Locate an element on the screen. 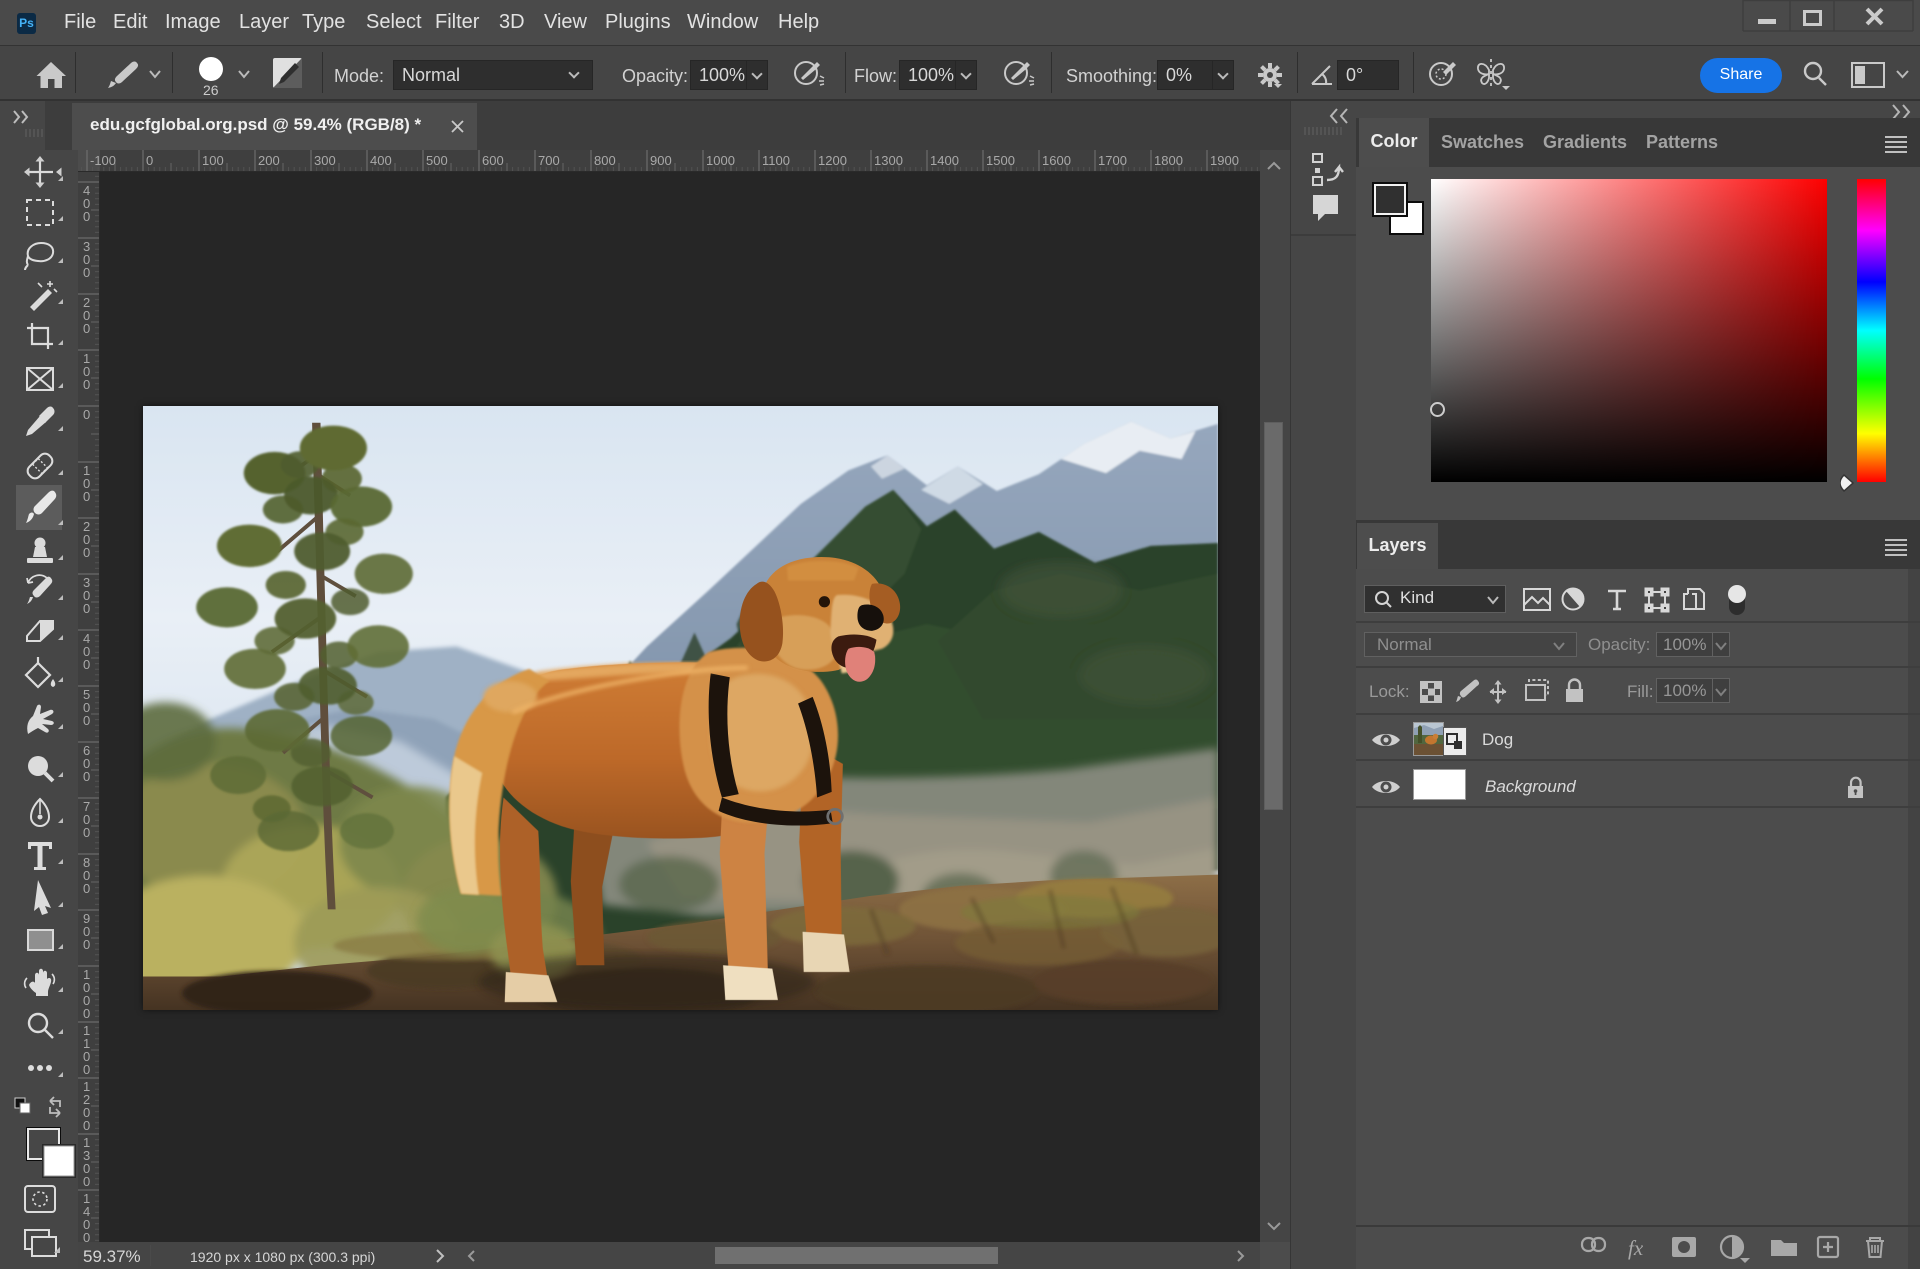 This screenshot has height=1269, width=1920. svg-text: 600 is located at coordinates (493, 160).